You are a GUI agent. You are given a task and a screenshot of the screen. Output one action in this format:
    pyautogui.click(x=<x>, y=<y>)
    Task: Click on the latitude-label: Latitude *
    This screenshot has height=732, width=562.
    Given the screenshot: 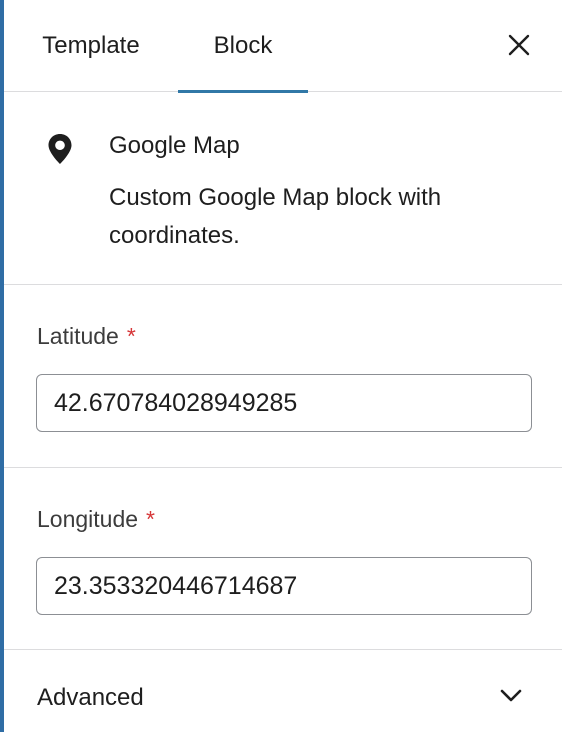 What is the action you would take?
    pyautogui.click(x=86, y=336)
    